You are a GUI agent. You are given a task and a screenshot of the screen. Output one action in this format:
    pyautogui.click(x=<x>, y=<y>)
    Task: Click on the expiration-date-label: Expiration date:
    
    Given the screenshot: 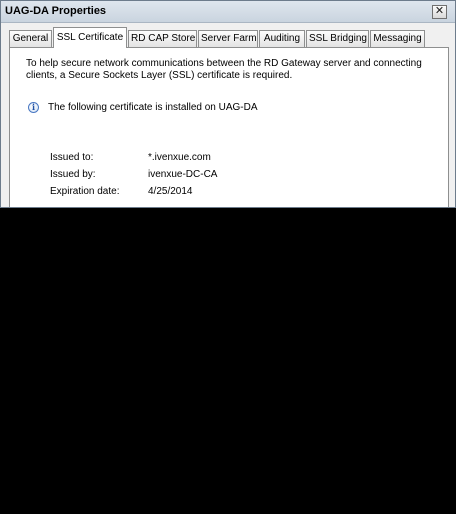 What is the action you would take?
    pyautogui.click(x=85, y=191)
    